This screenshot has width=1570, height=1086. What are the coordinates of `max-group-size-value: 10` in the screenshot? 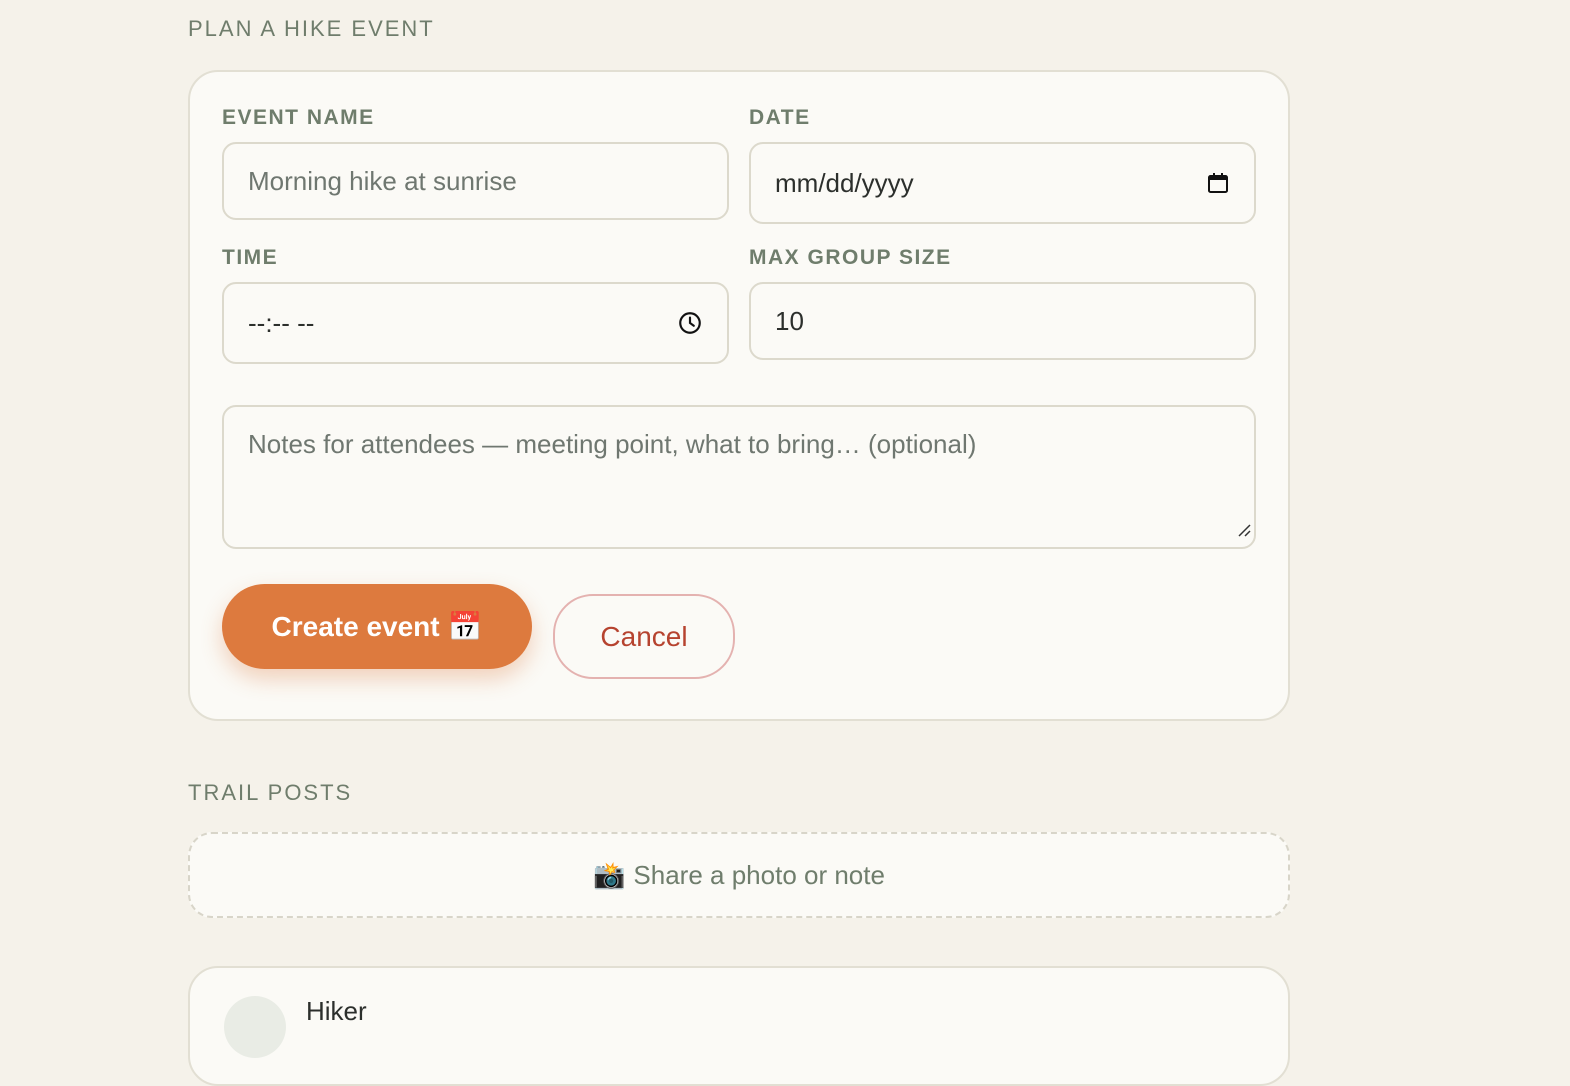 It's located at (789, 320).